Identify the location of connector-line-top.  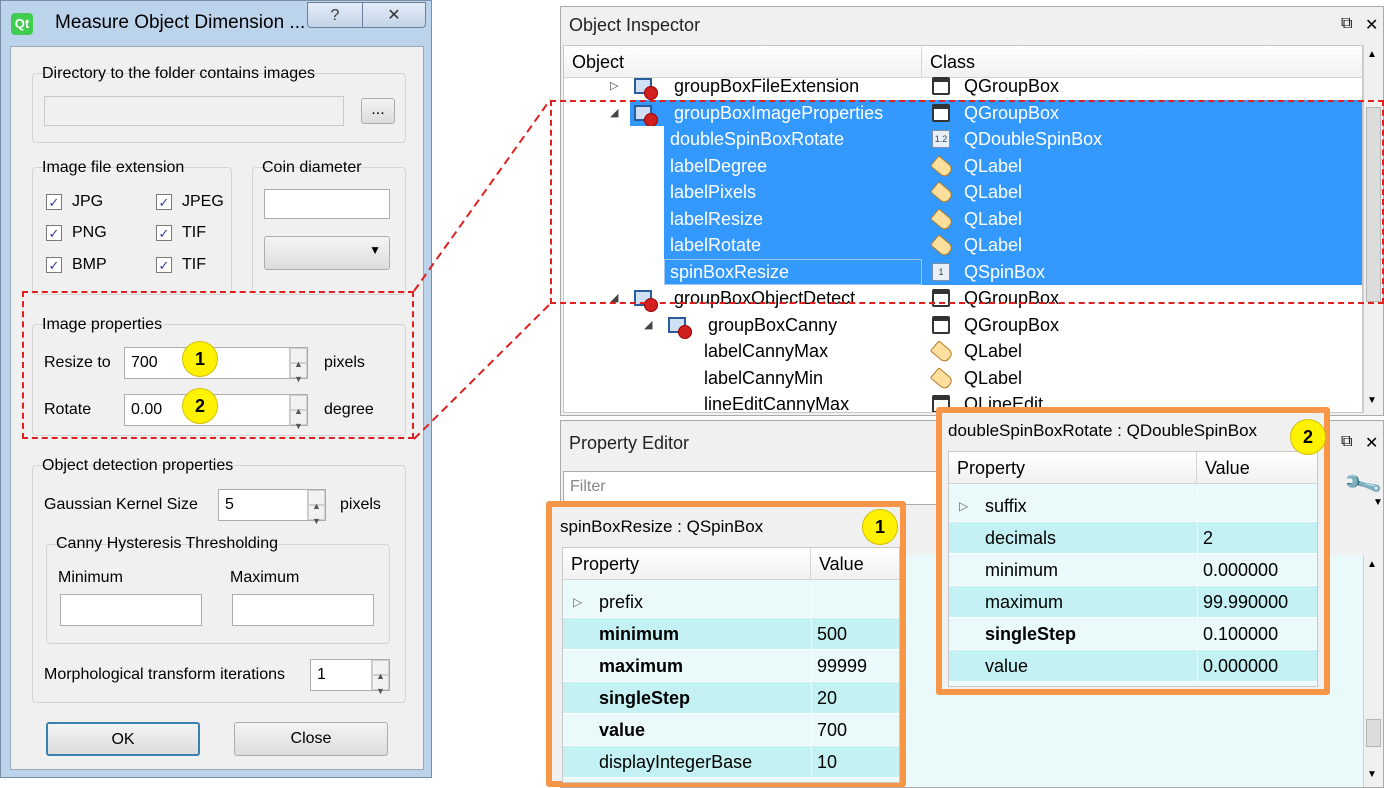
(482, 195).